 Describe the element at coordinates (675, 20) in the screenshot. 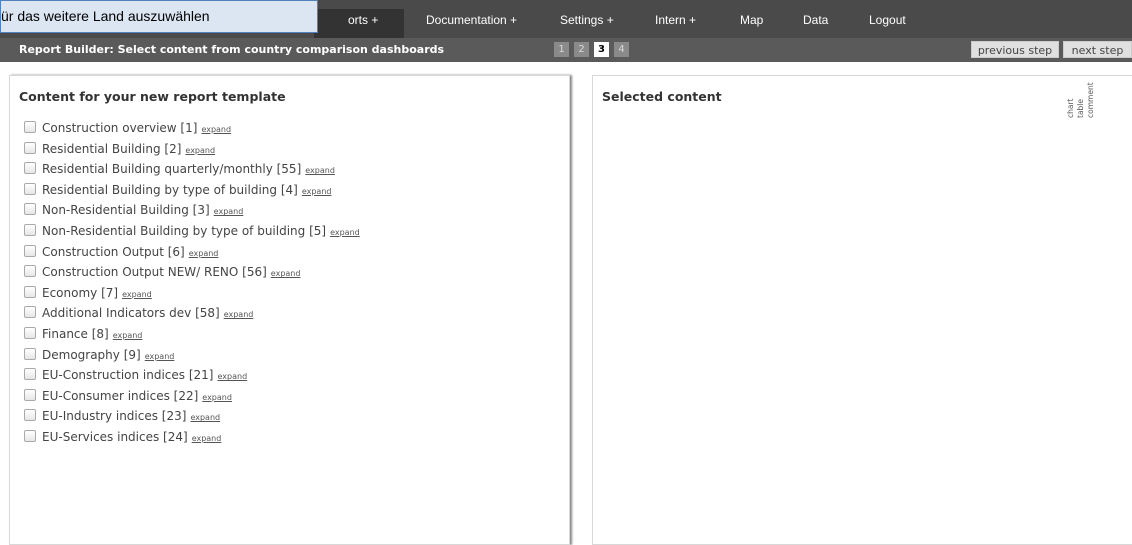

I see `nav-item-intern: Intern +` at that location.